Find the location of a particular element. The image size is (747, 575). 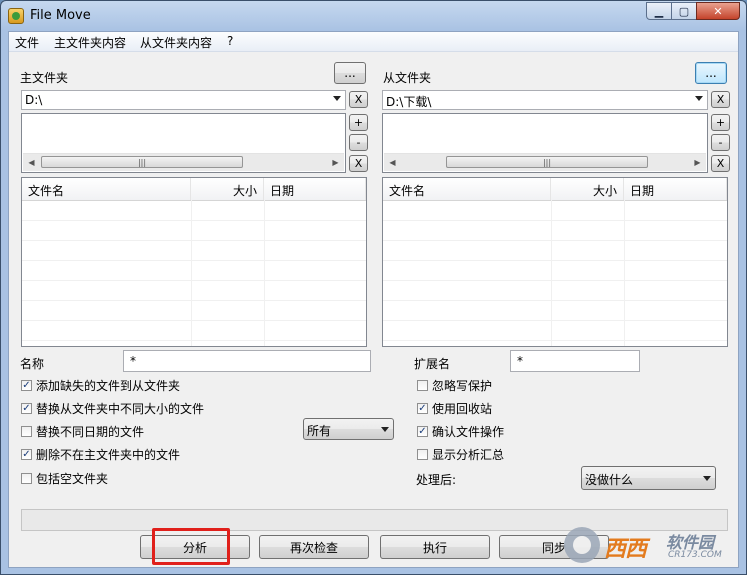

slave-remove-button: - is located at coordinates (720, 142).